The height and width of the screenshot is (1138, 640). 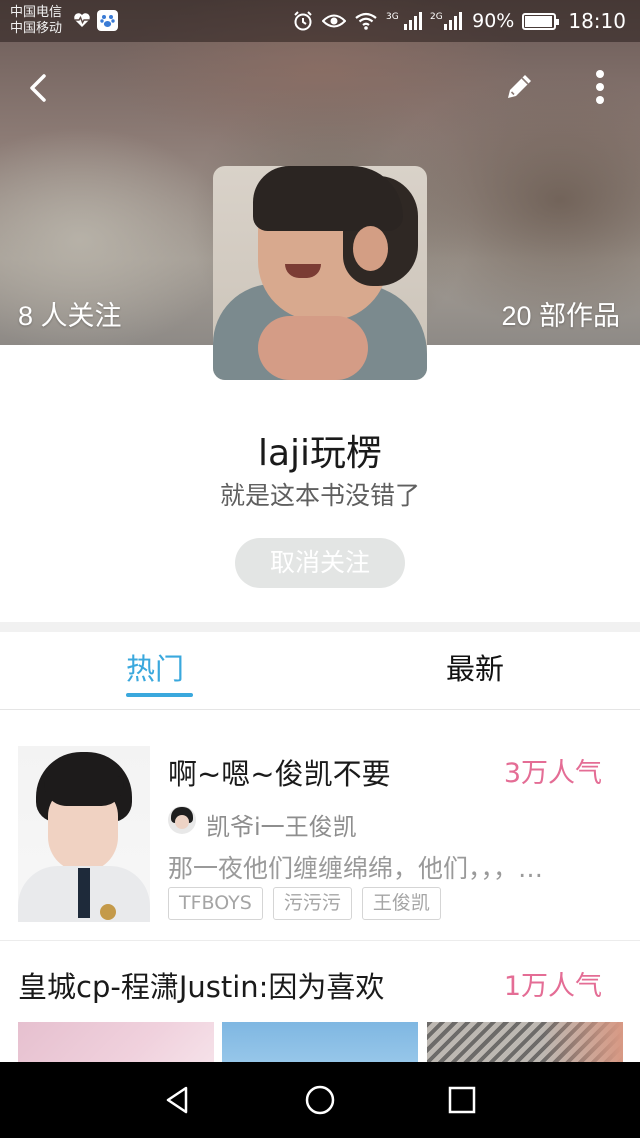 I want to click on clock: 18:10, so click(x=597, y=21).